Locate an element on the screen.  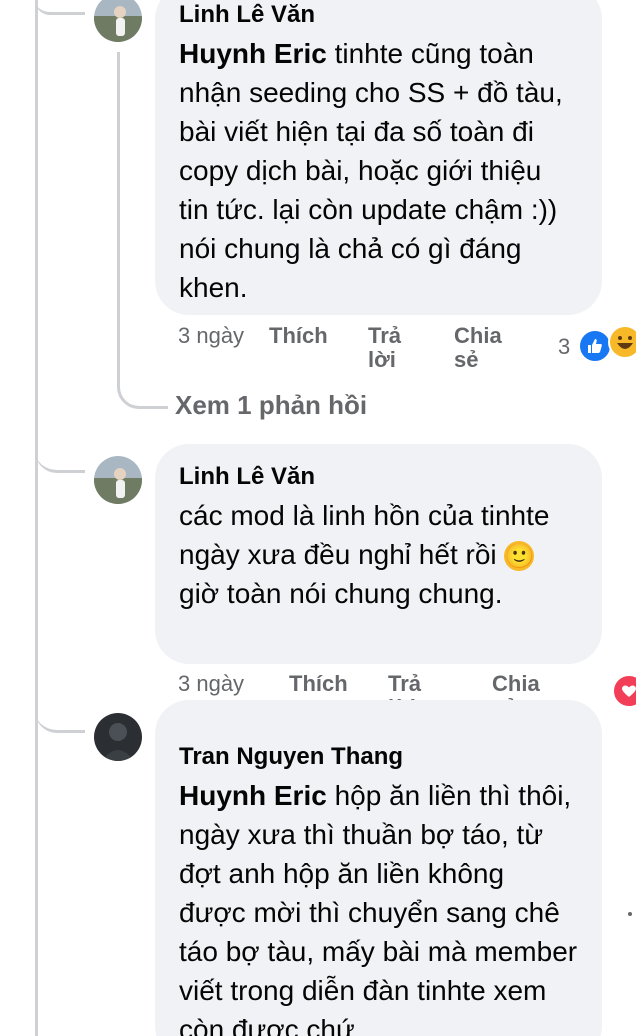
comment-author: Tran Nguyen Thang is located at coordinates (378, 757).